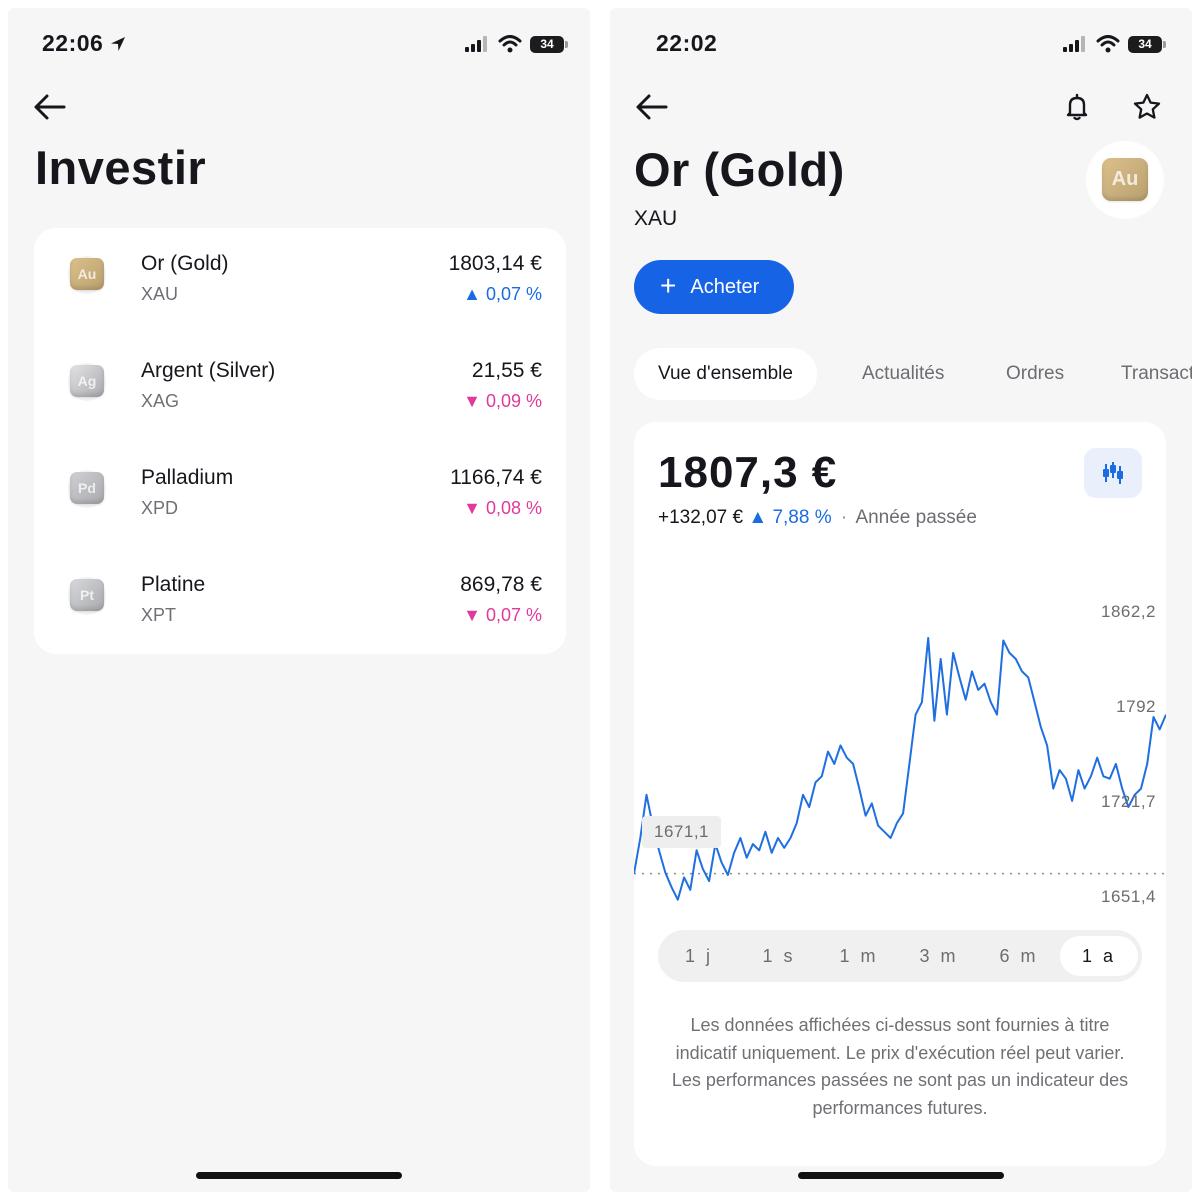 Image resolution: width=1200 pixels, height=1200 pixels. I want to click on y-axis-label: 1792, so click(1136, 706).